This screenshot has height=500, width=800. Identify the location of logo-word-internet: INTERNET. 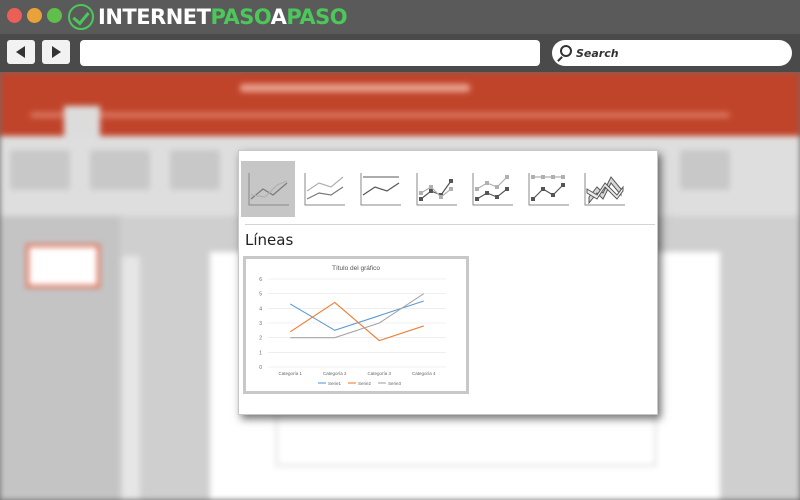
(154, 17).